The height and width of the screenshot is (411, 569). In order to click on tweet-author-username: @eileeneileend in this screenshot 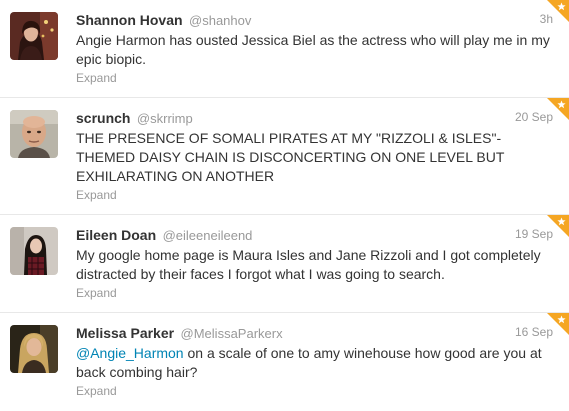, I will do `click(208, 235)`.